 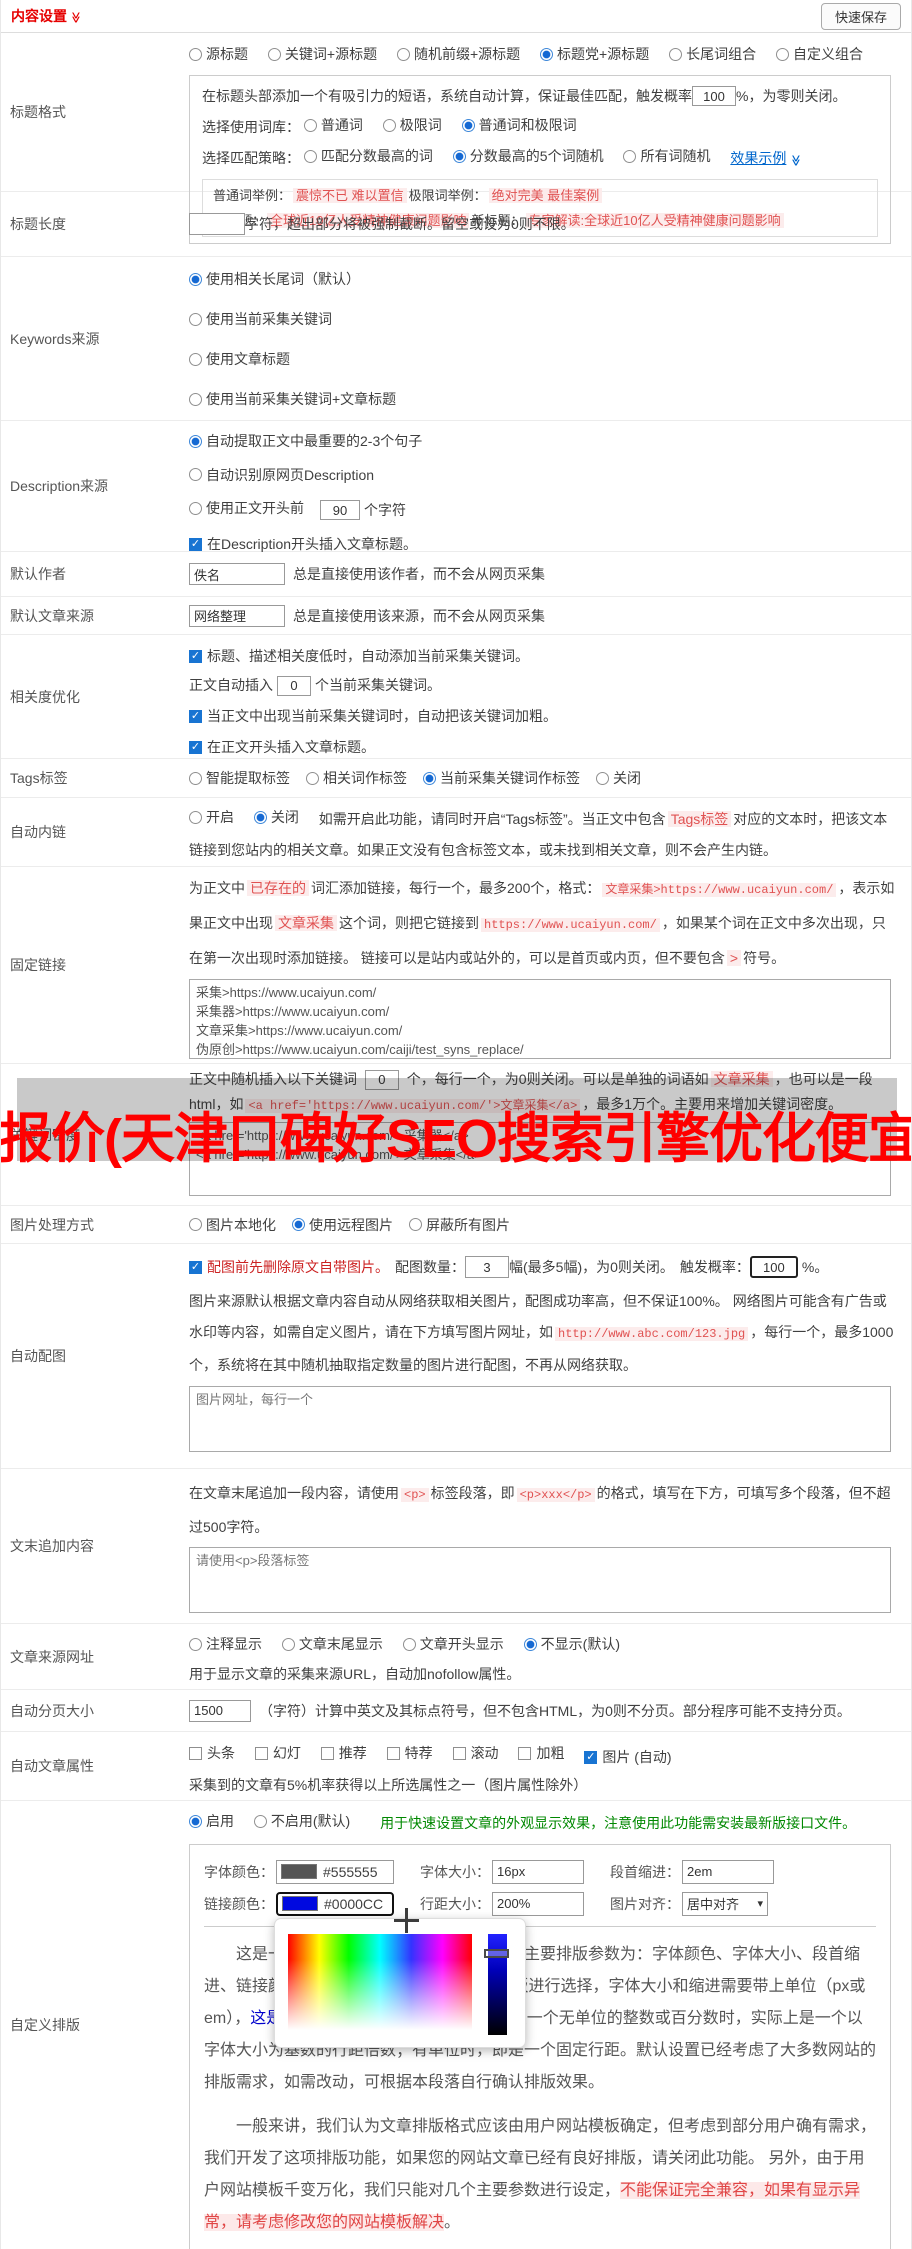 What do you see at coordinates (618, 778) in the screenshot?
I see `radio-tags-off: 关闭` at bounding box center [618, 778].